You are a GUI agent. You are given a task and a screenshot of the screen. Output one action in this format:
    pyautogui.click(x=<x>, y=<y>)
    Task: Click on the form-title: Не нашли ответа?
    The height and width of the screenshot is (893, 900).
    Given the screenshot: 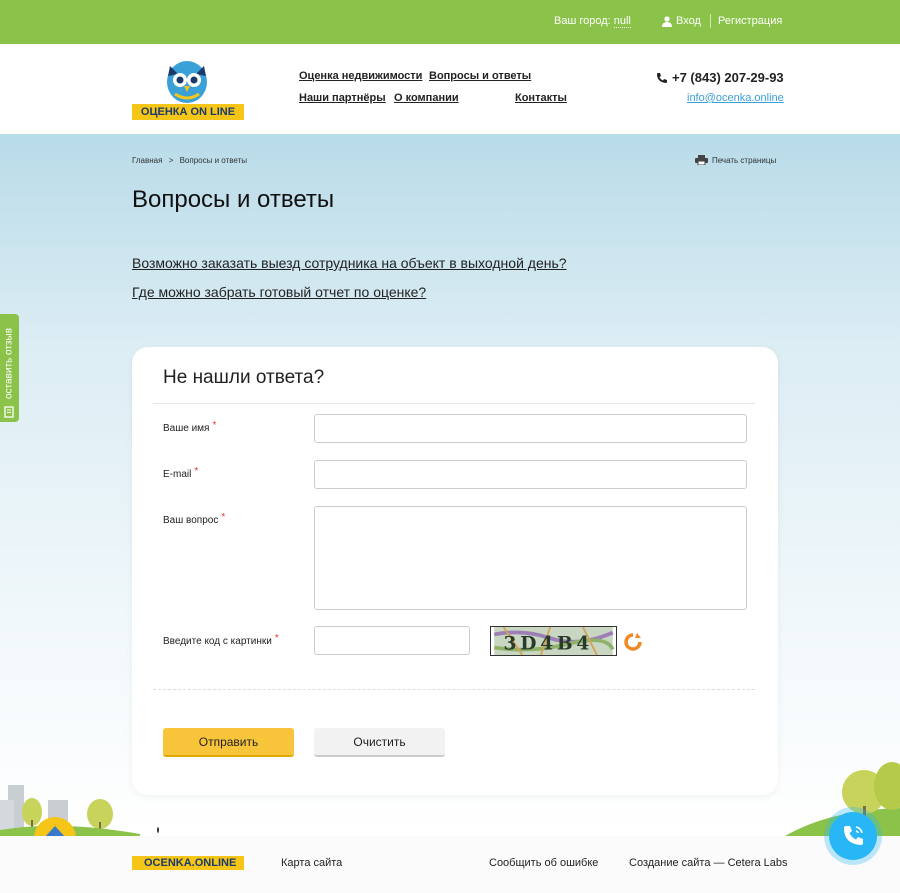 What is the action you would take?
    pyautogui.click(x=244, y=377)
    